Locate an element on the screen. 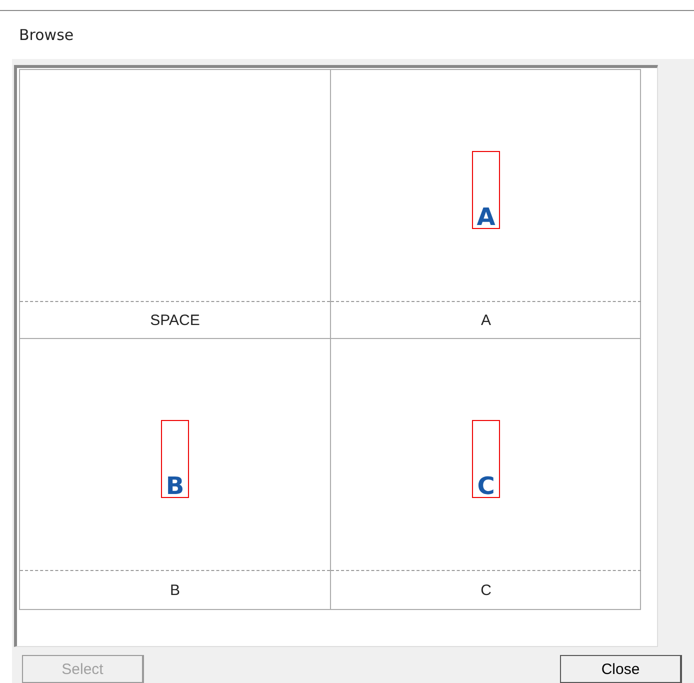 This screenshot has width=694, height=683. character-label: C is located at coordinates (486, 590).